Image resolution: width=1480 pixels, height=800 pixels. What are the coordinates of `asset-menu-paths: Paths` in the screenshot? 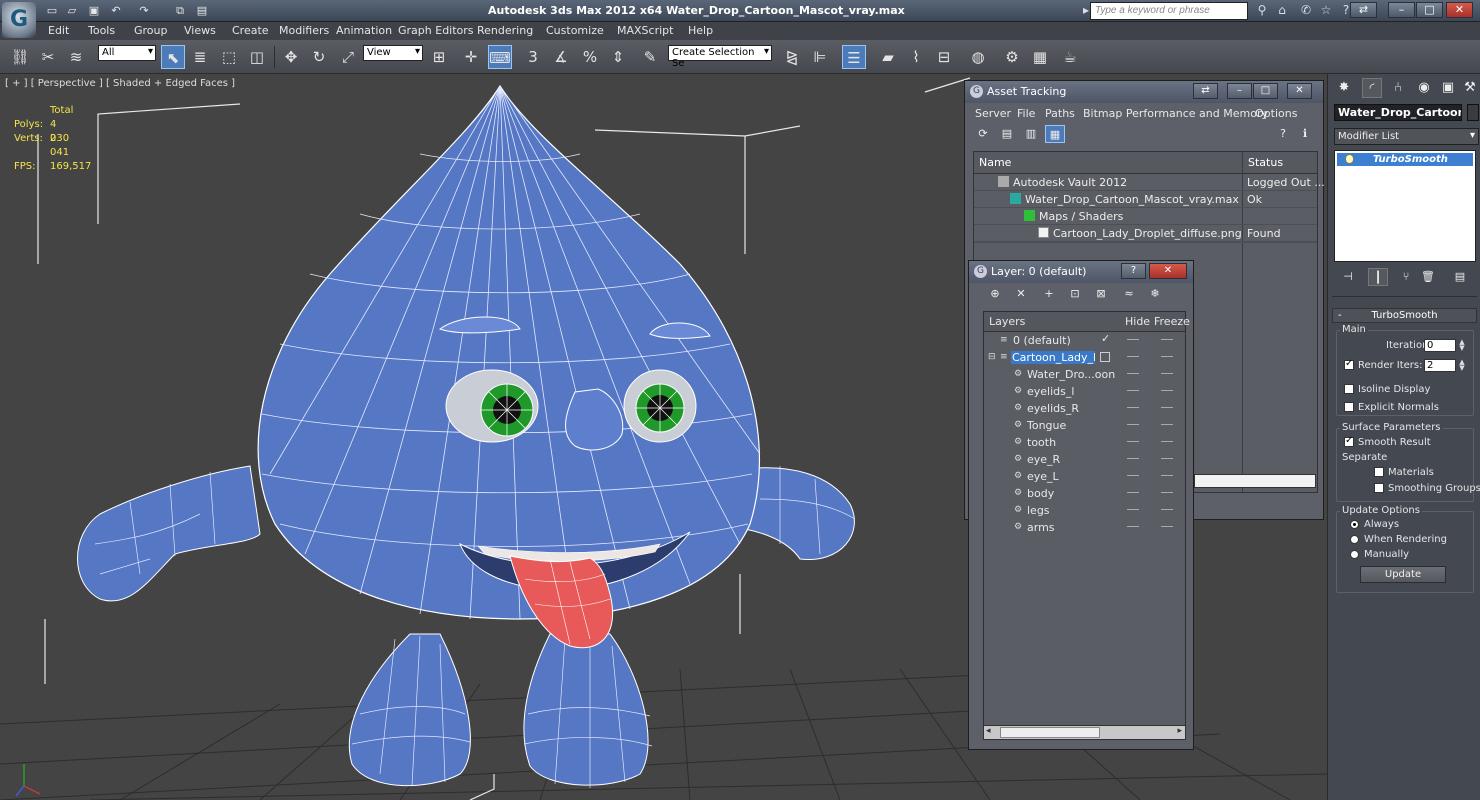 It's located at (1060, 113).